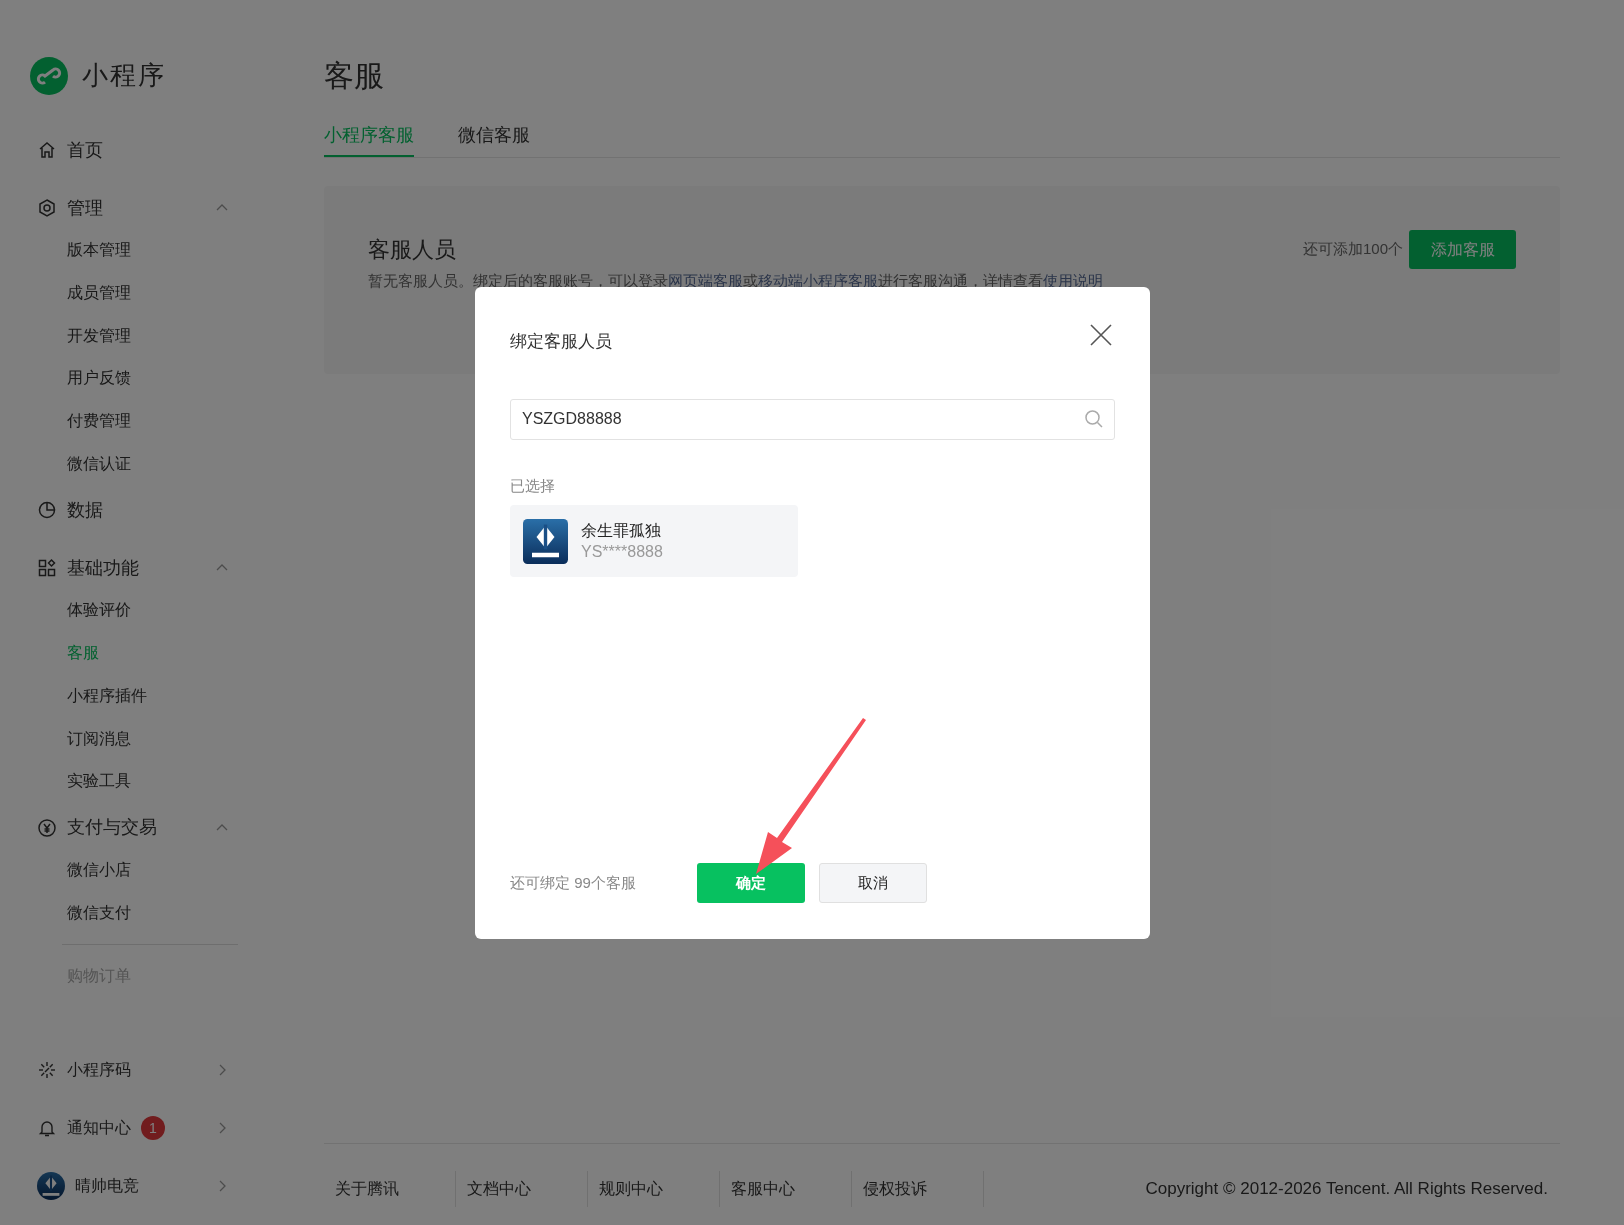 The width and height of the screenshot is (1624, 1225). Describe the element at coordinates (918, 1188) in the screenshot. I see `footer-link: 侵权投诉` at that location.